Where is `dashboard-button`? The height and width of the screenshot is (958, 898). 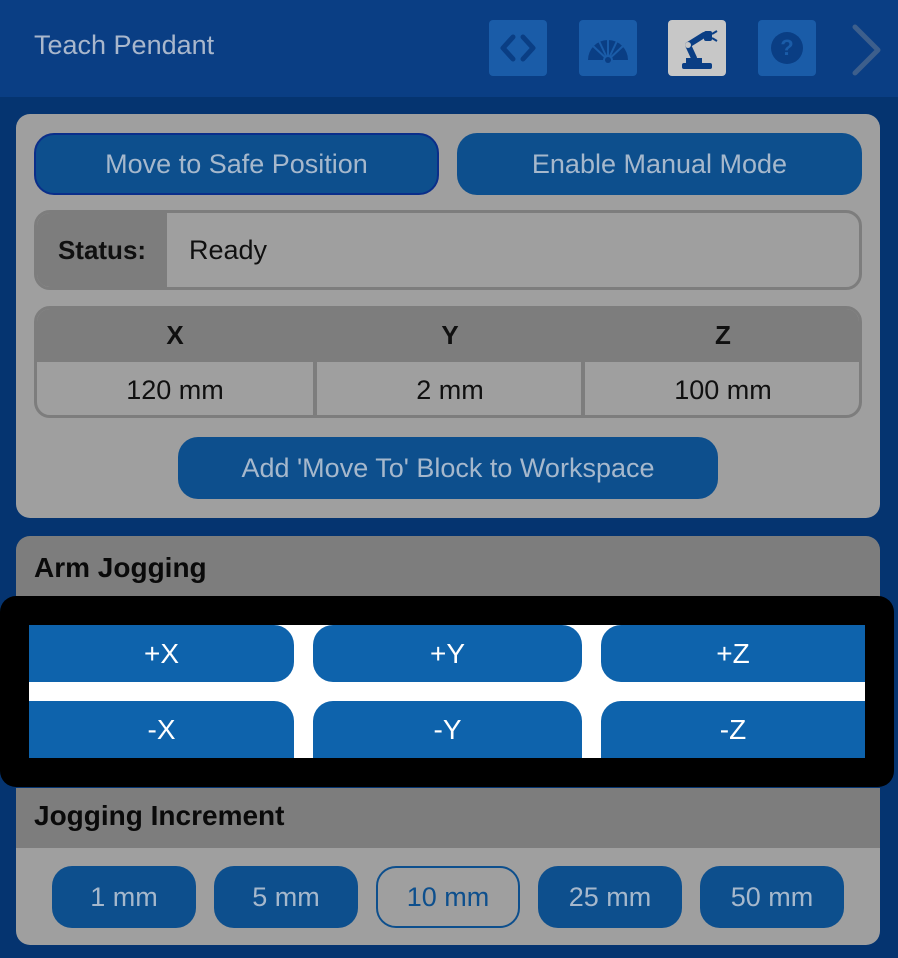
dashboard-button is located at coordinates (608, 48).